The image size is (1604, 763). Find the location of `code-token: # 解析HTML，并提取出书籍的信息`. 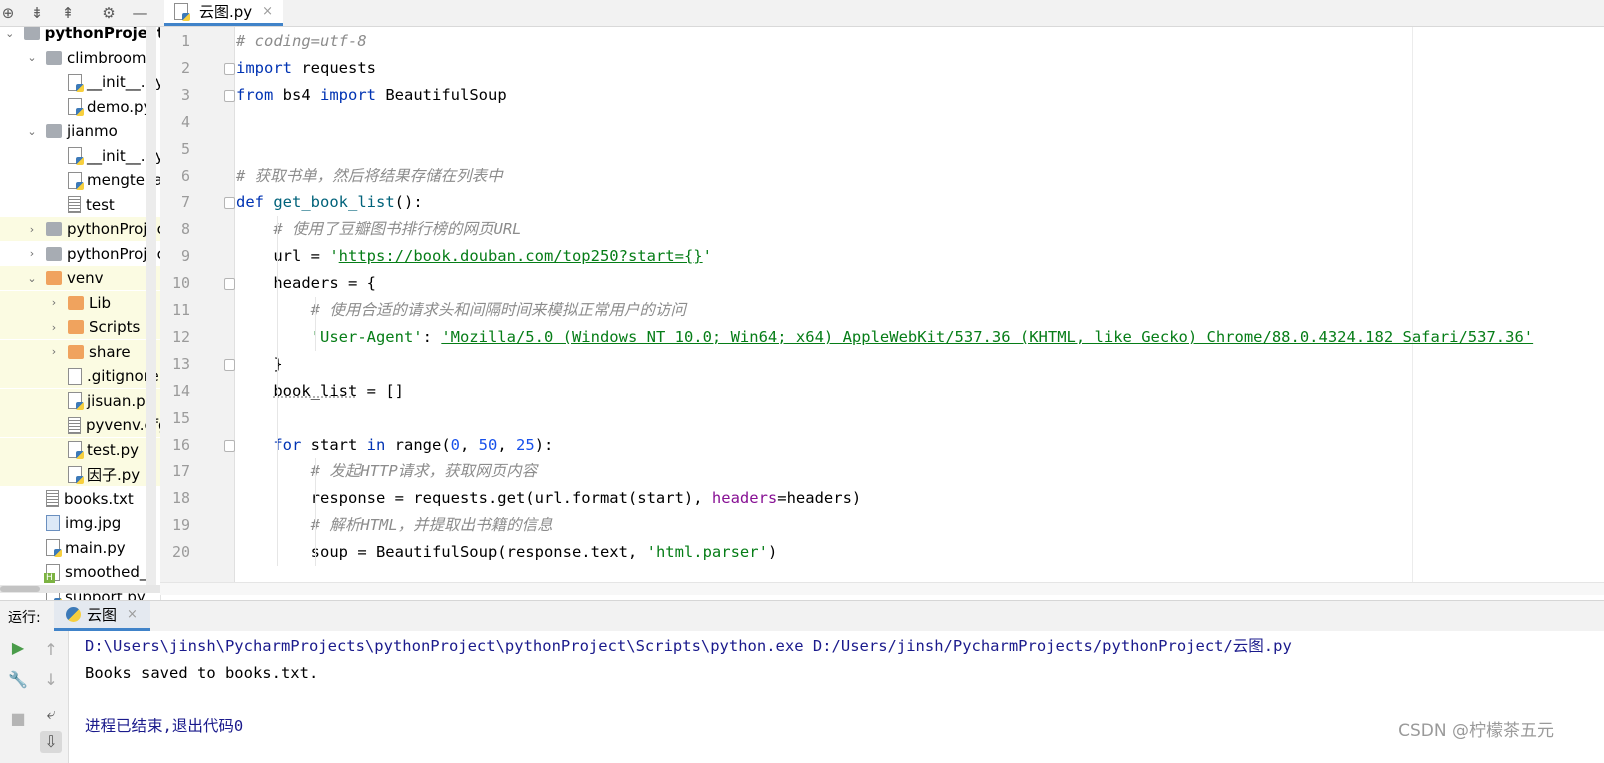

code-token: # 解析HTML，并提取出书籍的信息 is located at coordinates (431, 525).